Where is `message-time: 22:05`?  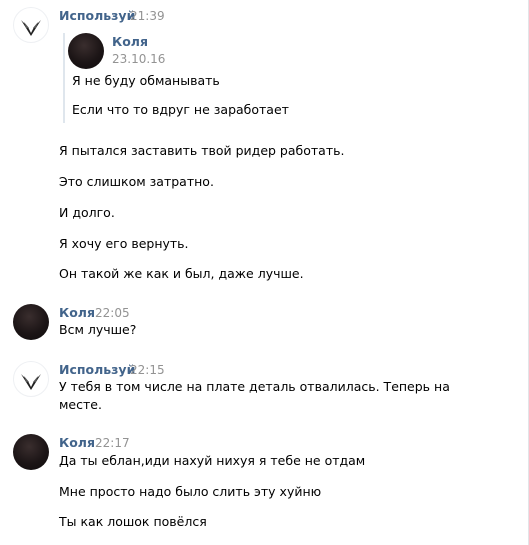 message-time: 22:05 is located at coordinates (112, 313).